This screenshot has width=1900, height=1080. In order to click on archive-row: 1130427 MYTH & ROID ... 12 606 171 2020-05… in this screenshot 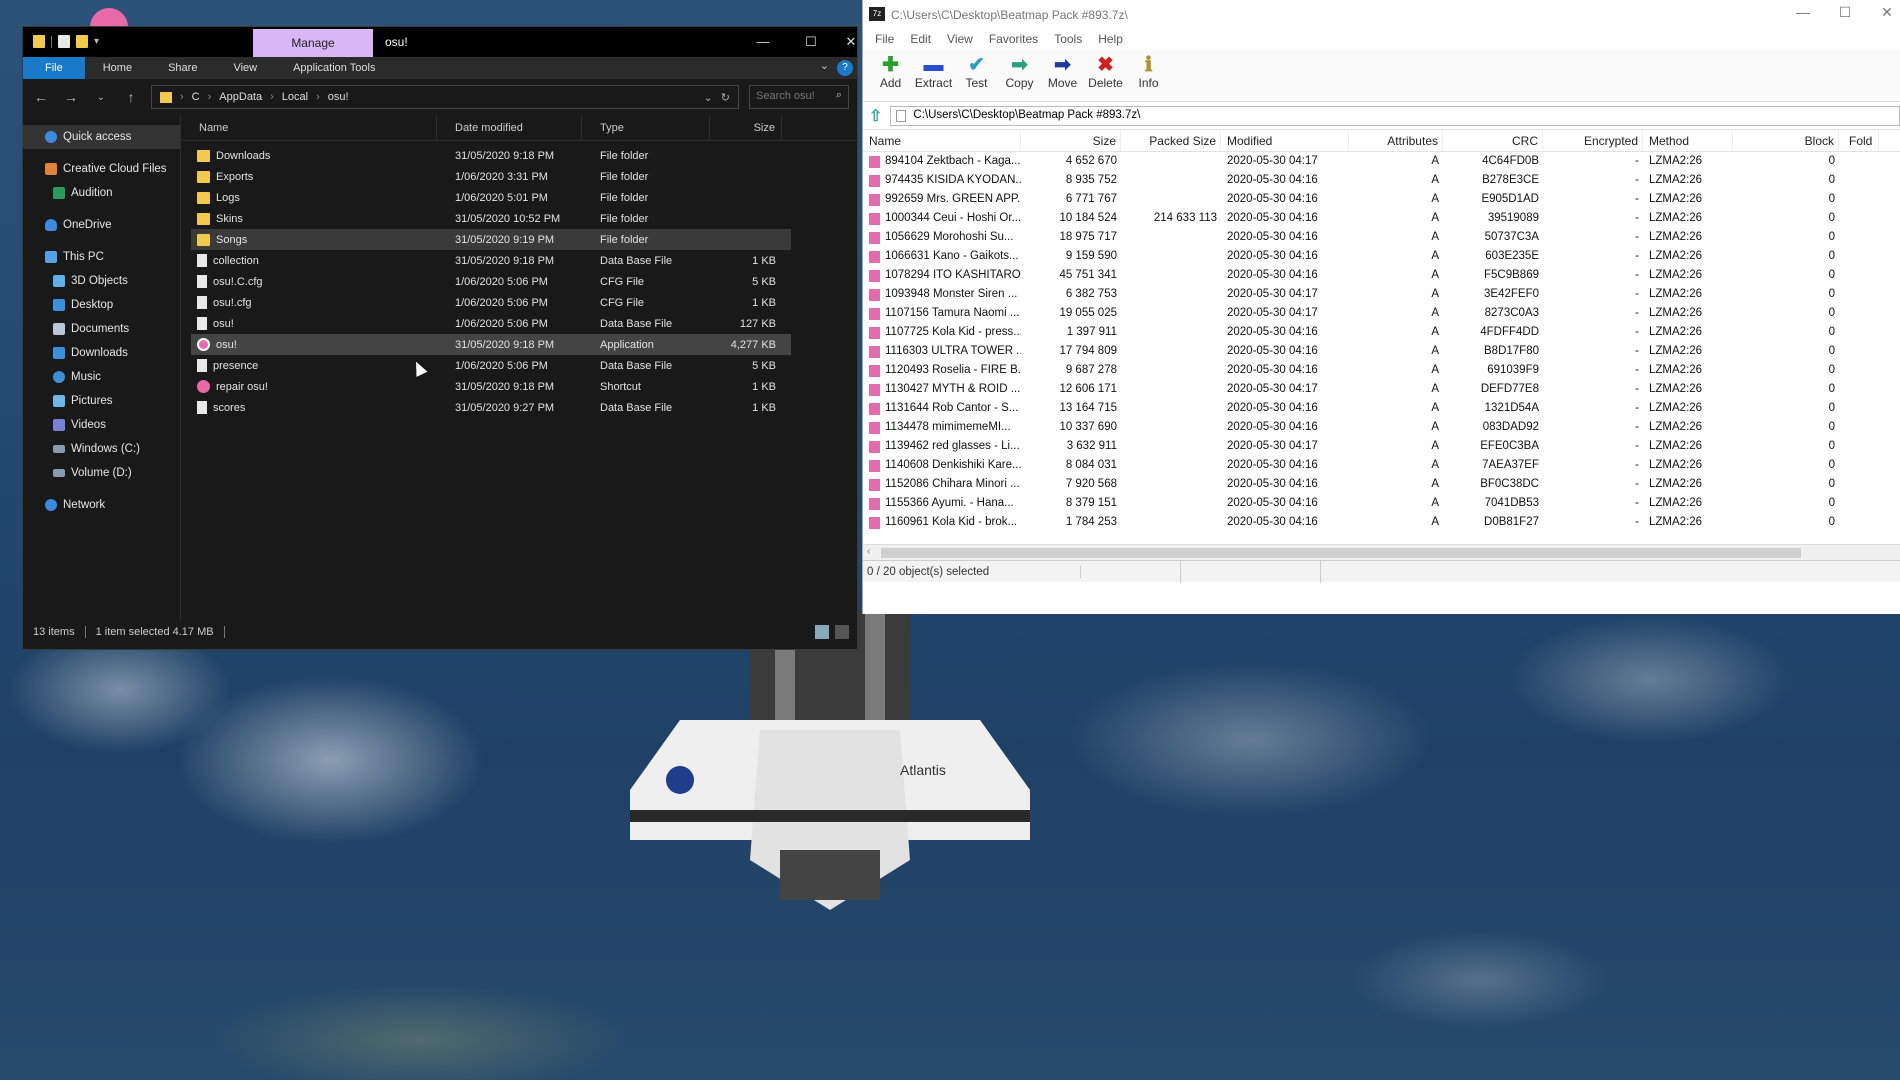, I will do `click(1381, 389)`.